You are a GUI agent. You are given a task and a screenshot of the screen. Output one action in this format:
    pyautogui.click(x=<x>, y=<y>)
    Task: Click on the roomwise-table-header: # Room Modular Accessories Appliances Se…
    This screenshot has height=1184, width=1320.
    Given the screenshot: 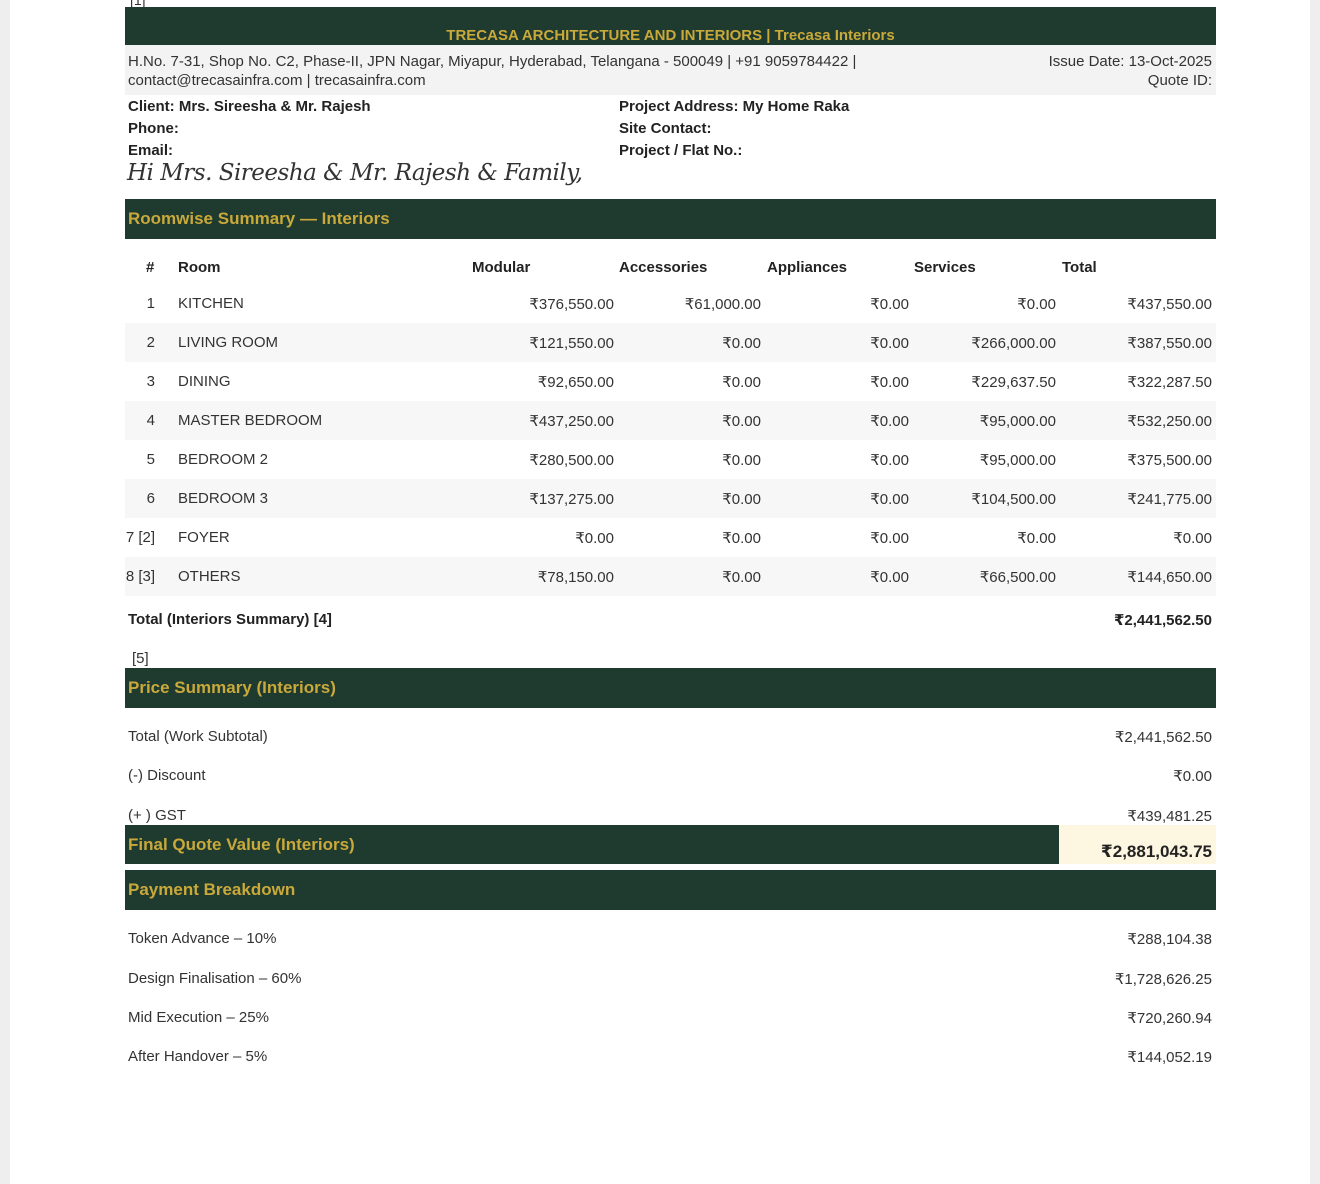 What is the action you would take?
    pyautogui.click(x=670, y=268)
    